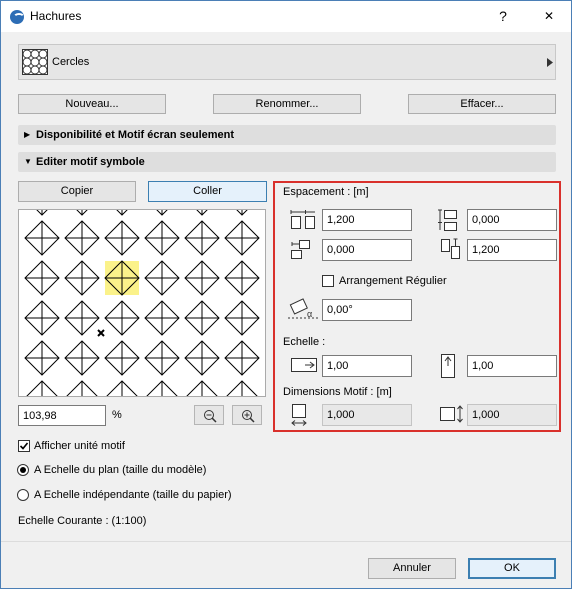 This screenshot has height=589, width=572. What do you see at coordinates (135, 135) in the screenshot?
I see `section-availability-label: Disponibilité et Motif écran seulement` at bounding box center [135, 135].